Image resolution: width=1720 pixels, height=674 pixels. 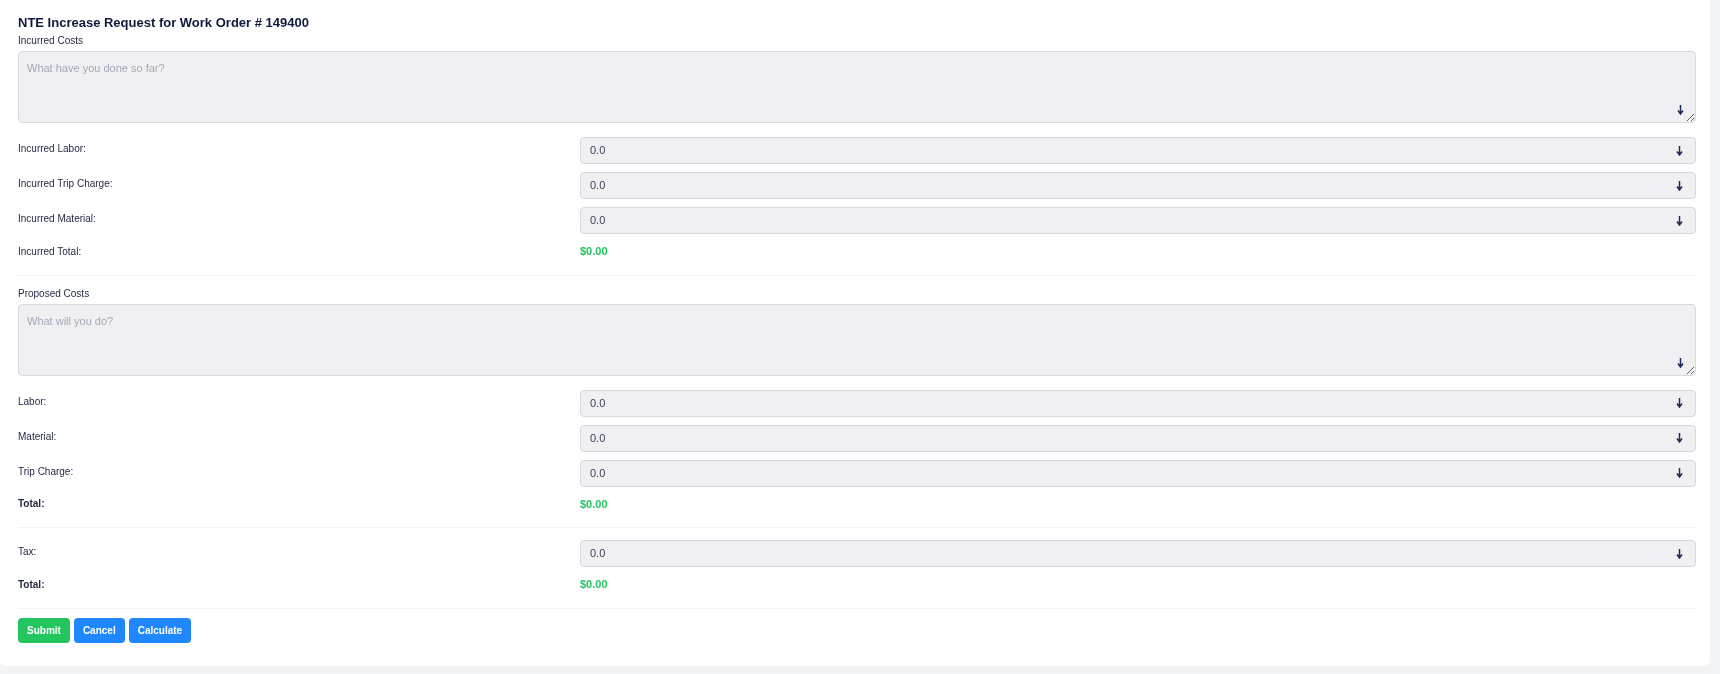 I want to click on field-label: Material:, so click(x=38, y=436).